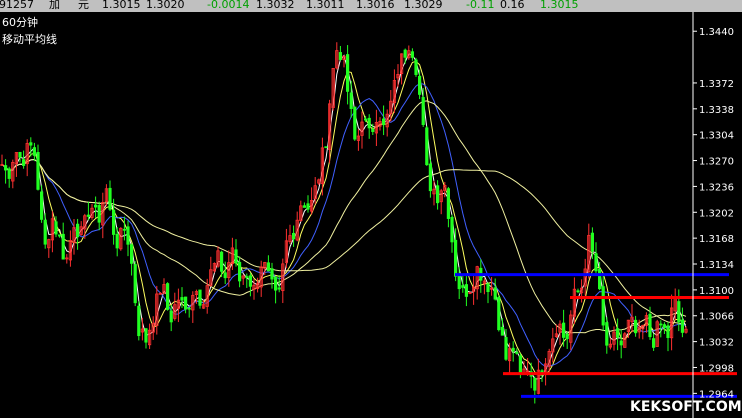 This screenshot has width=742, height=418. Describe the element at coordinates (686, 407) in the screenshot. I see `watermark: KEKSOFT.COM` at that location.